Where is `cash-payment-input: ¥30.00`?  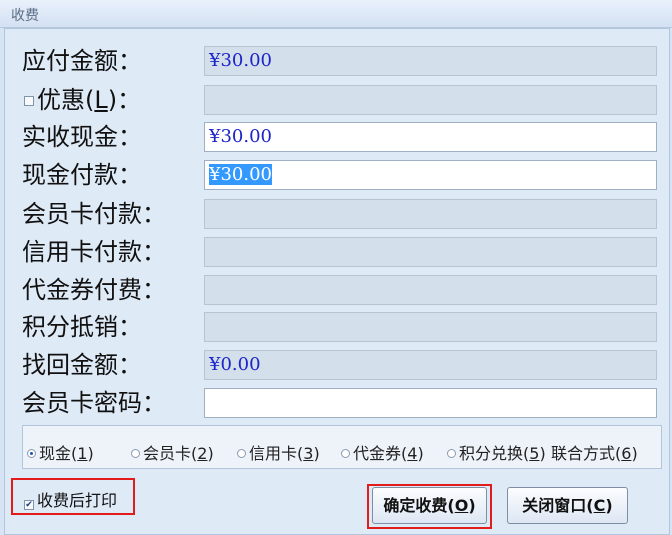 cash-payment-input: ¥30.00 is located at coordinates (430, 175).